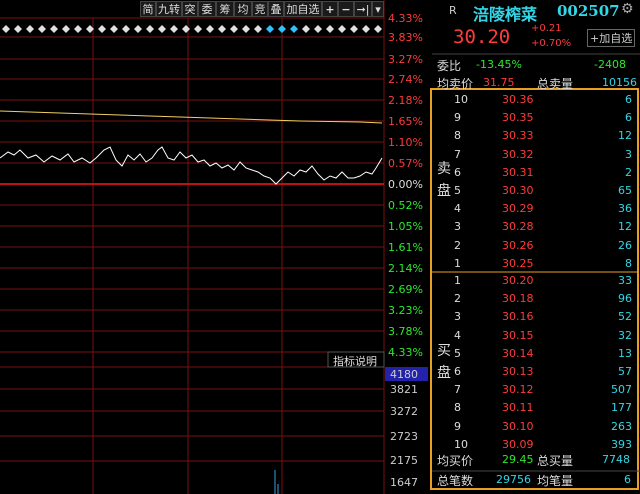 The height and width of the screenshot is (494, 640). I want to click on bid-level: 9, so click(457, 426).